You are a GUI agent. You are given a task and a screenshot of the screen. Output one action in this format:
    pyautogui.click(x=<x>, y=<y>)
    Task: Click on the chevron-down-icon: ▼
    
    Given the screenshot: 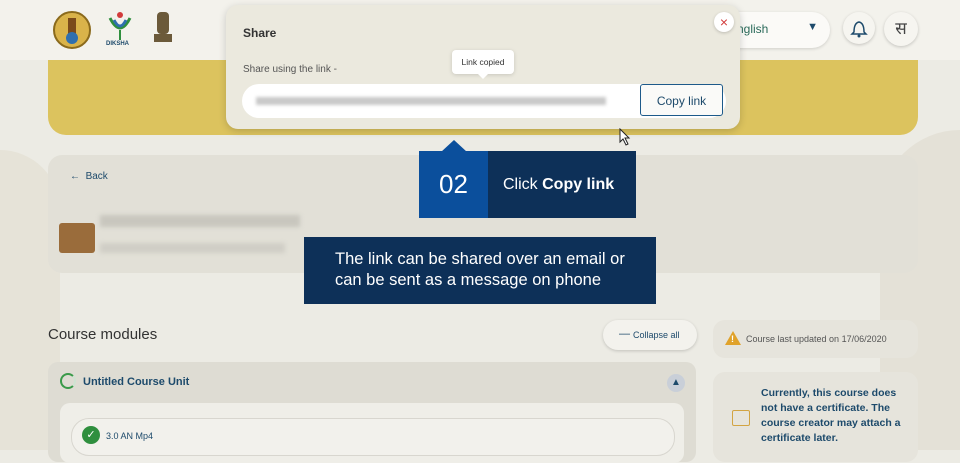 What is the action you would take?
    pyautogui.click(x=812, y=27)
    